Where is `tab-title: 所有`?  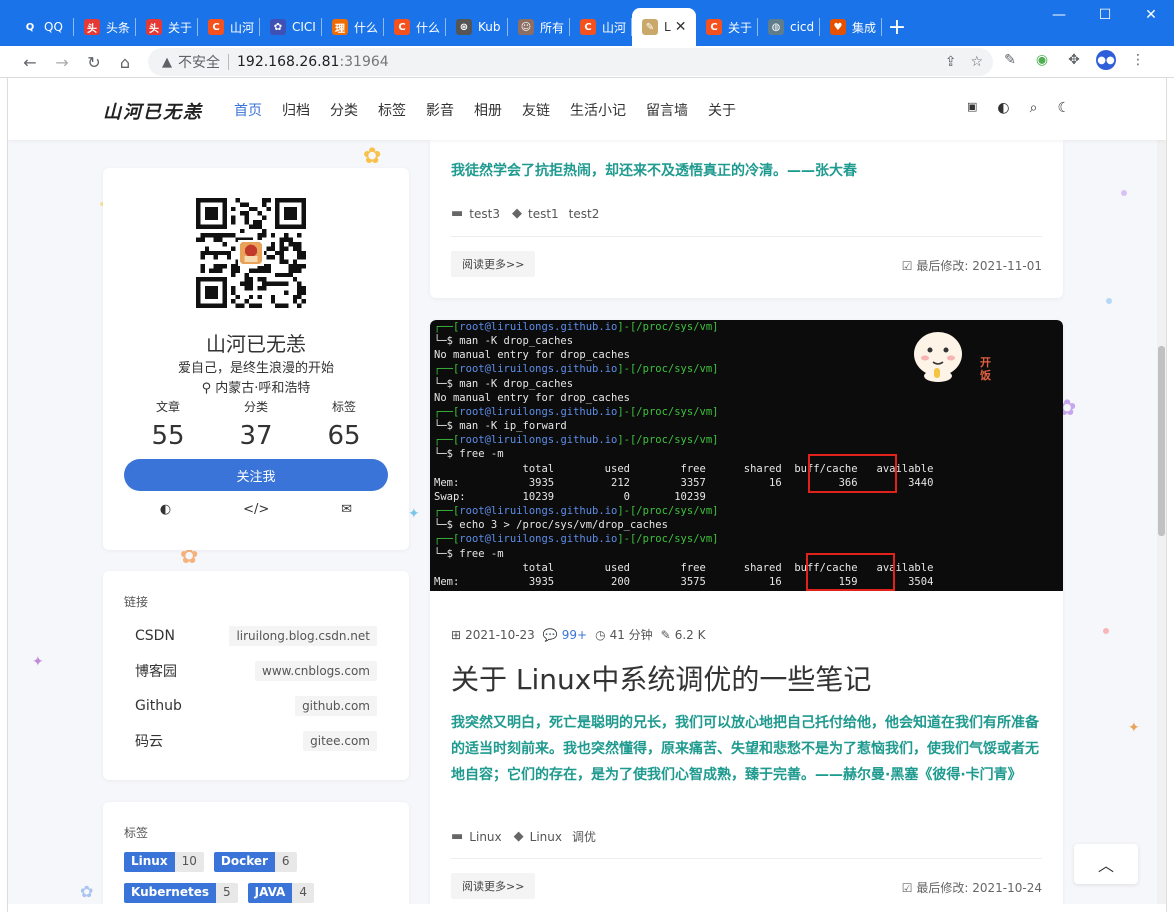
tab-title: 所有 is located at coordinates (552, 27).